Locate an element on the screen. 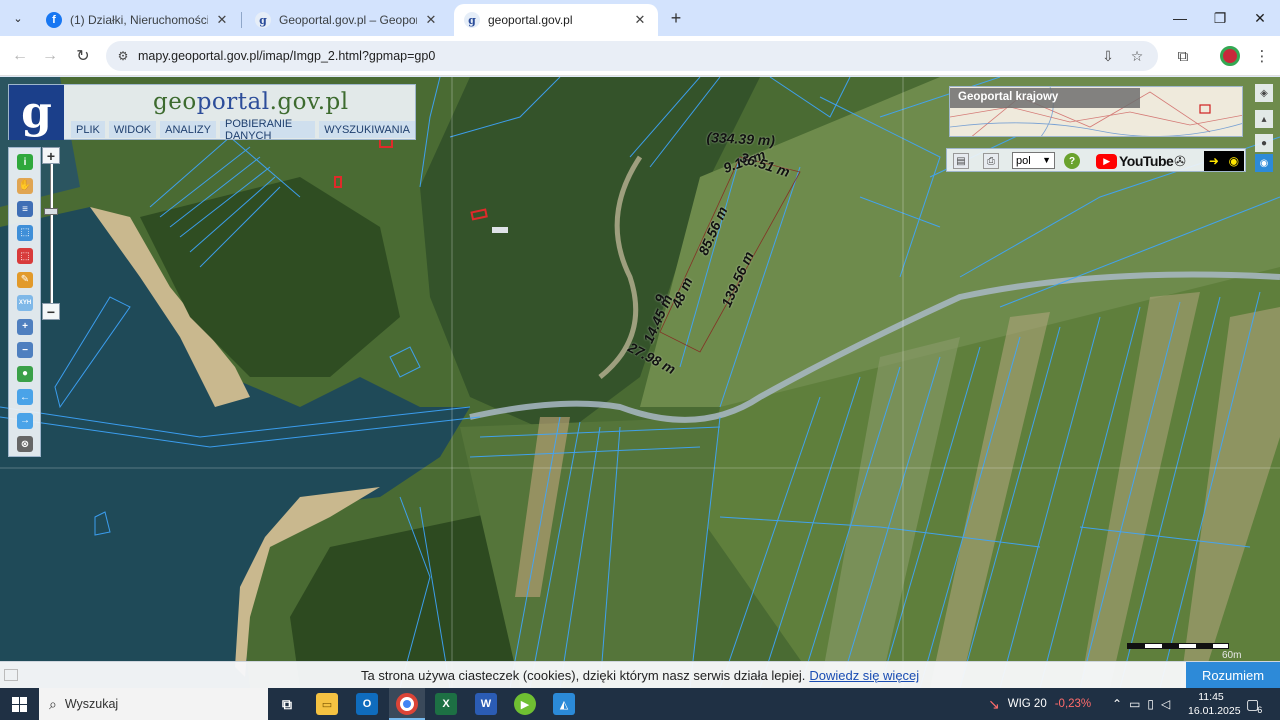 The height and width of the screenshot is (720, 1280). zoom-thumb is located at coordinates (51, 211).